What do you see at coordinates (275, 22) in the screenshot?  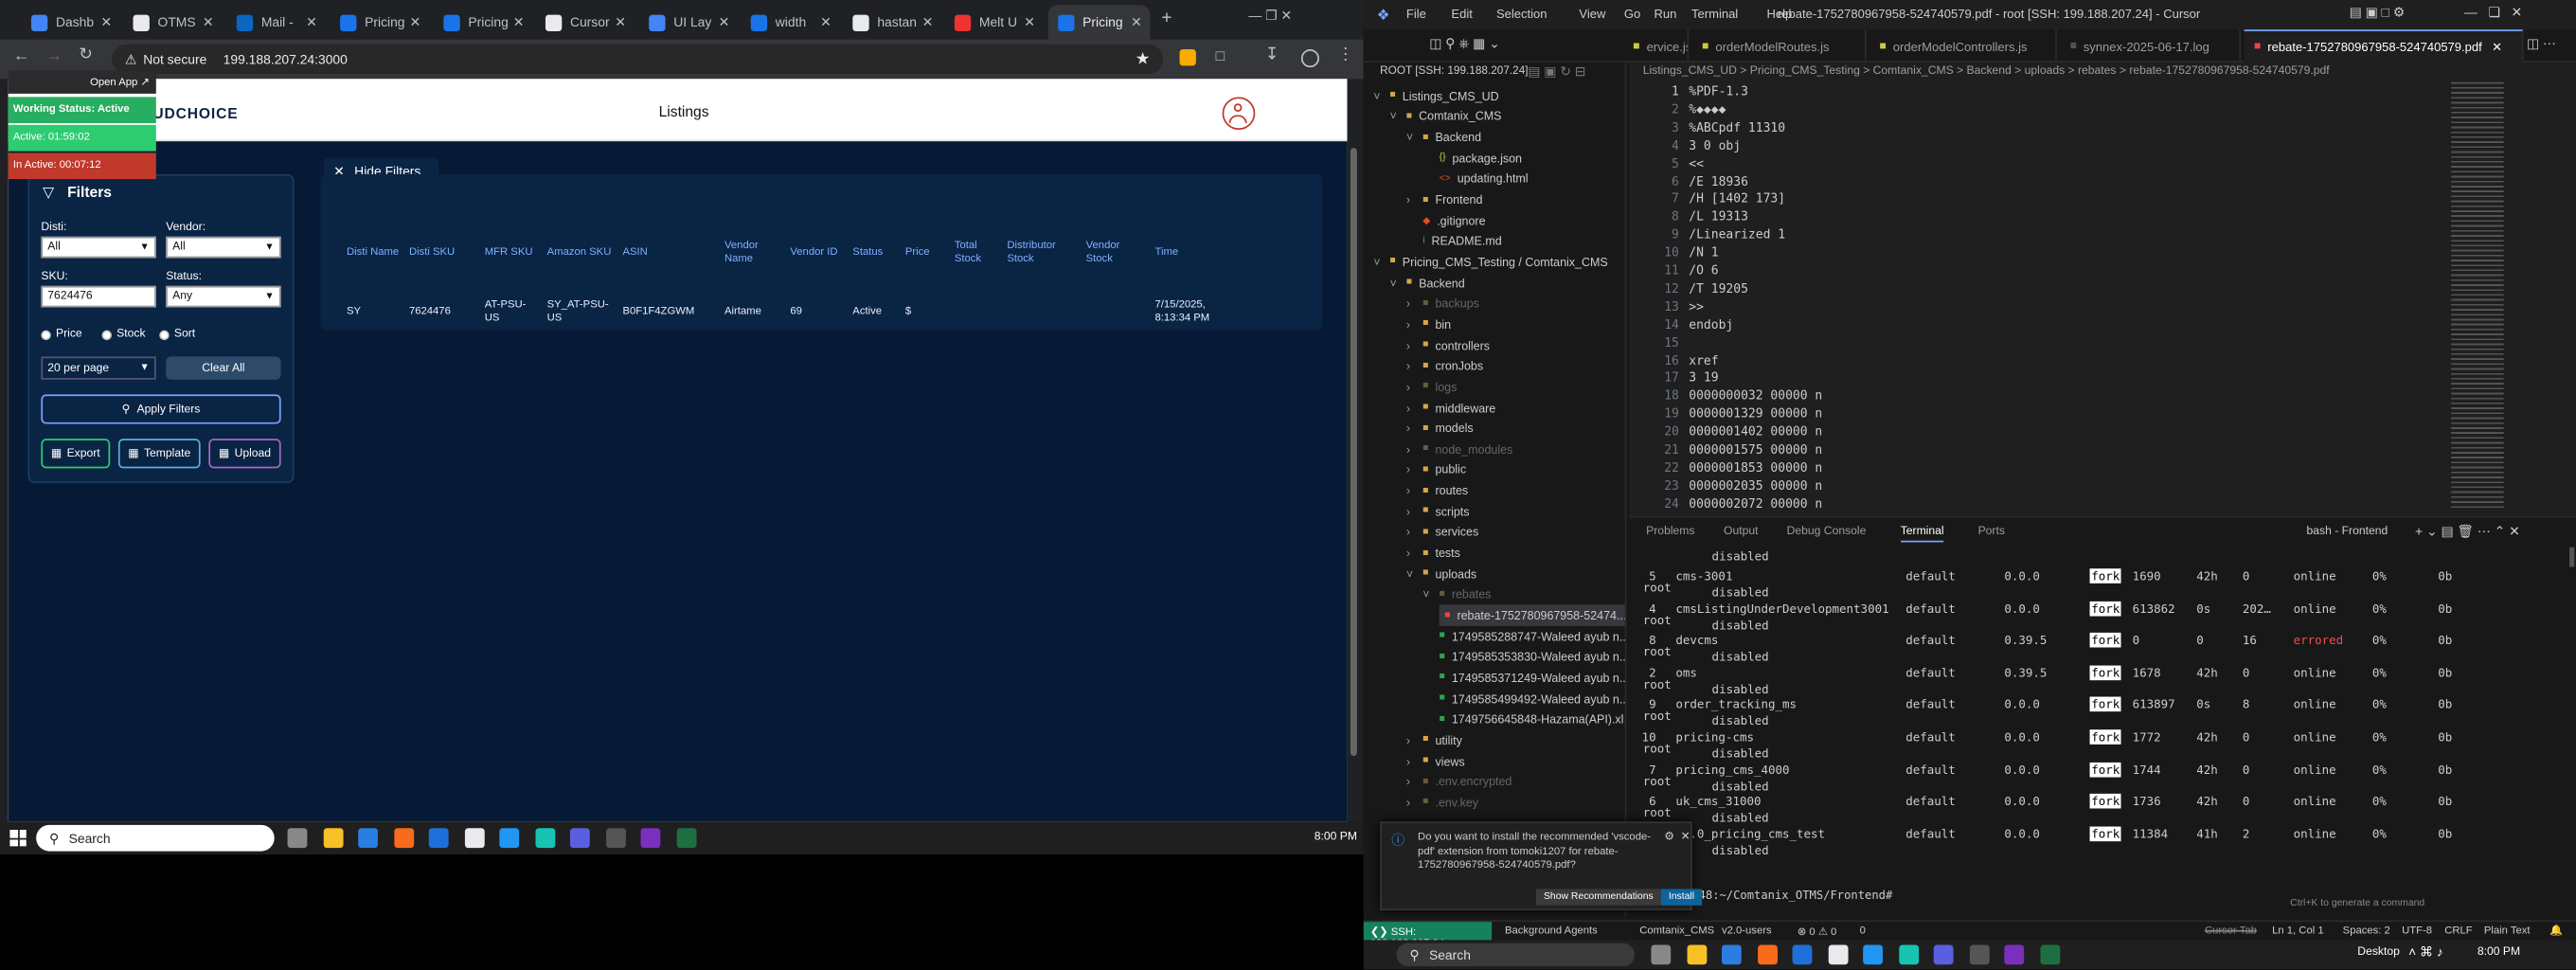 I see `browser-tab: Mail - ✕` at bounding box center [275, 22].